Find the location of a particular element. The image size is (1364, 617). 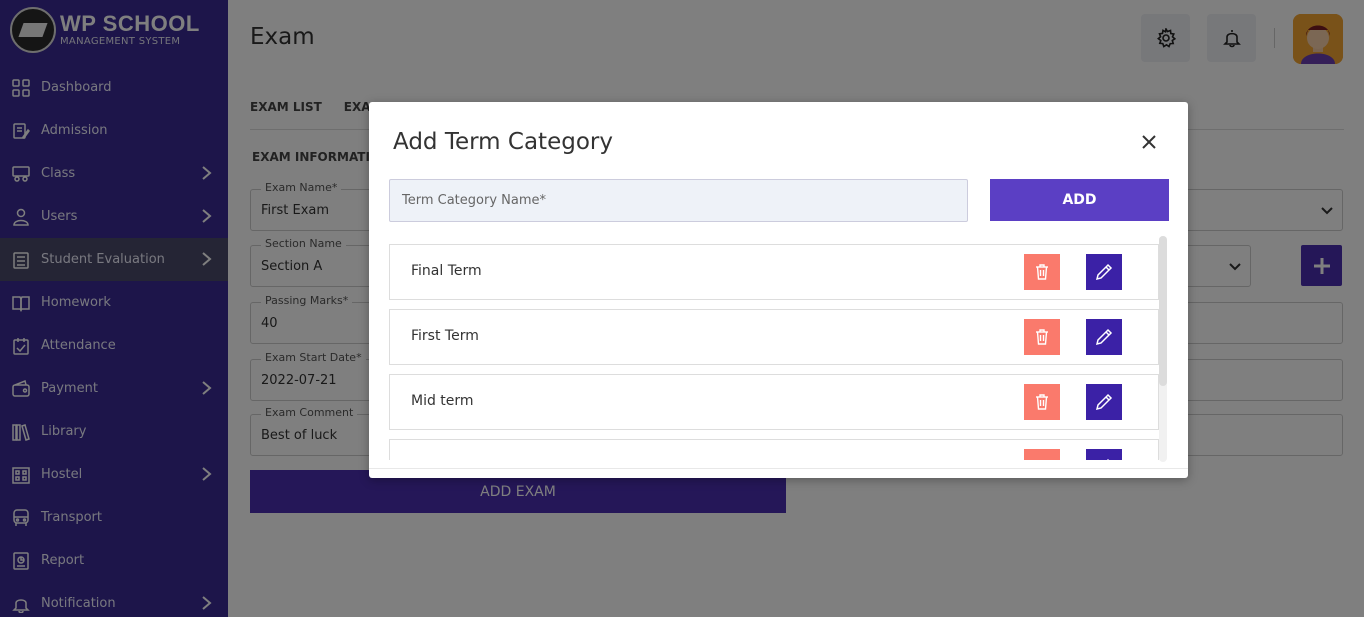

term-name: First Term is located at coordinates (445, 336).